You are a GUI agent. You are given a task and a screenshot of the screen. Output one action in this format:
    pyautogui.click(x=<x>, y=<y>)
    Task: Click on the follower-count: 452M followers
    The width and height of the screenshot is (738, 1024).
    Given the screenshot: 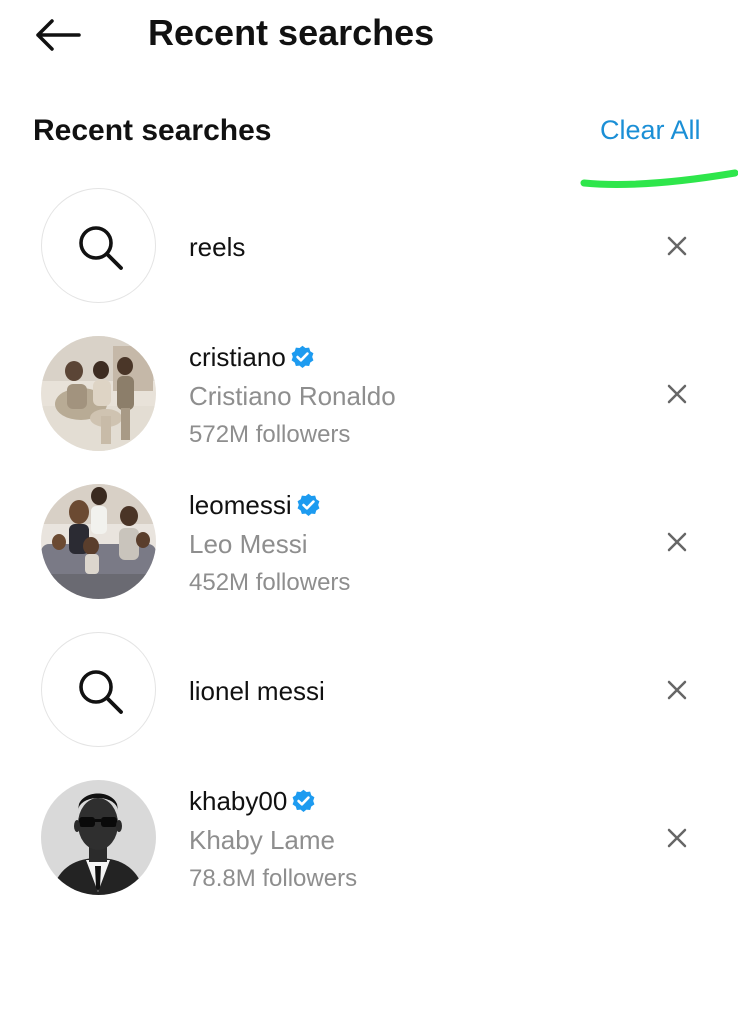 What is the action you would take?
    pyautogui.click(x=270, y=582)
    